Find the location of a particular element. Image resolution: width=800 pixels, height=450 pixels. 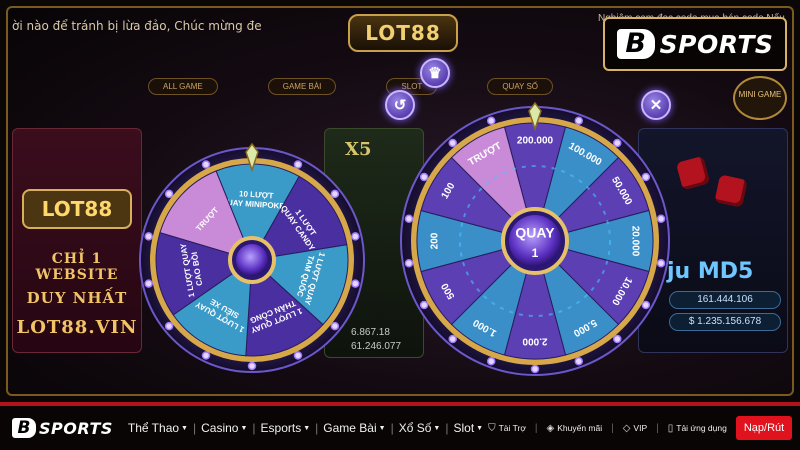

nav-the-thao: Thể Thao ▼ is located at coordinates (158, 428).